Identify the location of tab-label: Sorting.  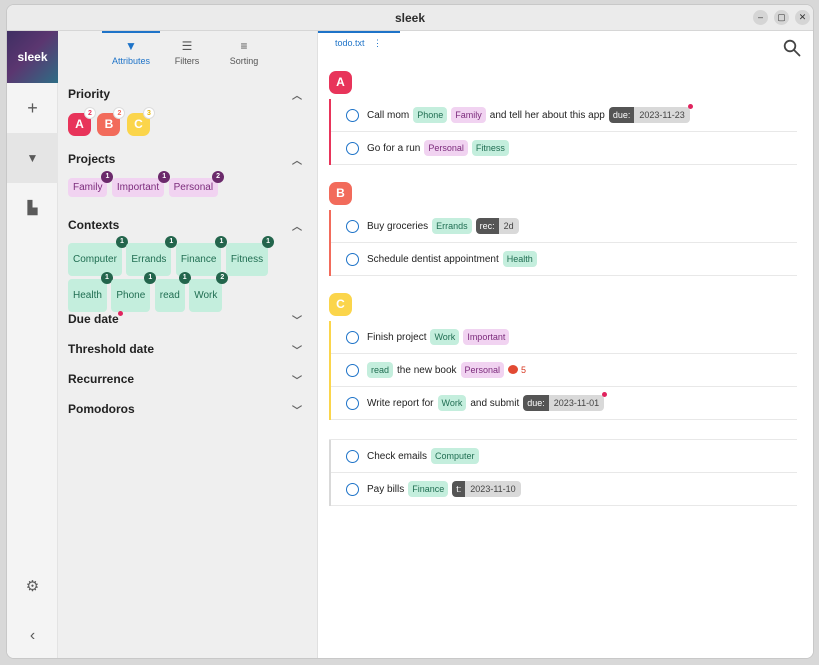
(244, 61).